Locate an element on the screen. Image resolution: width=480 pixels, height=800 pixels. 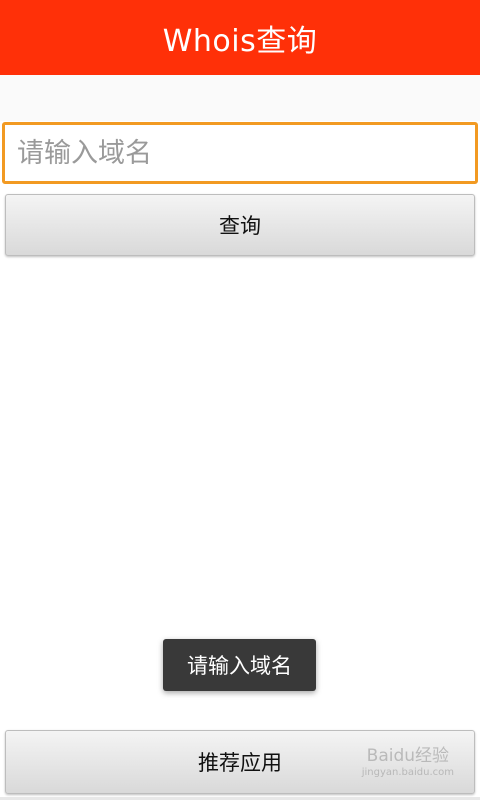
query-button: 查询 is located at coordinates (240, 225).